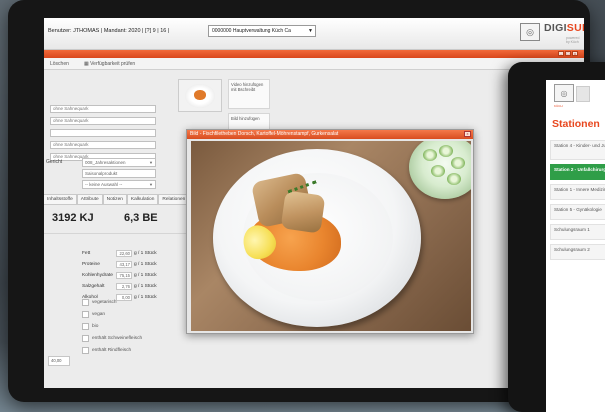 The height and width of the screenshot is (412, 605). I want to click on nutrient-value-fat: 22,60, so click(124, 253).